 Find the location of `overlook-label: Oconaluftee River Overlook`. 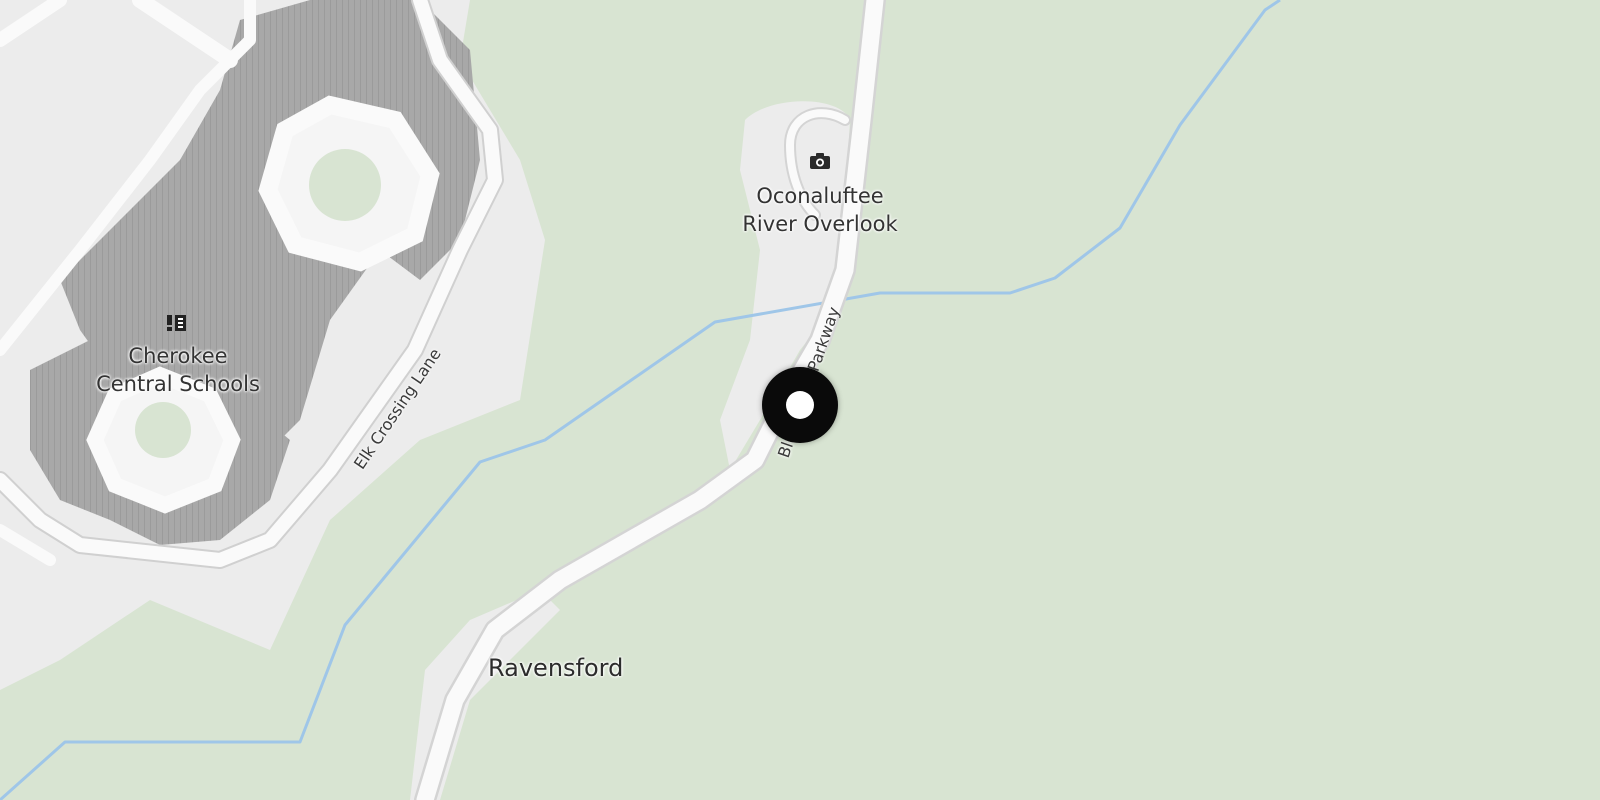

overlook-label: Oconaluftee River Overlook is located at coordinates (820, 210).